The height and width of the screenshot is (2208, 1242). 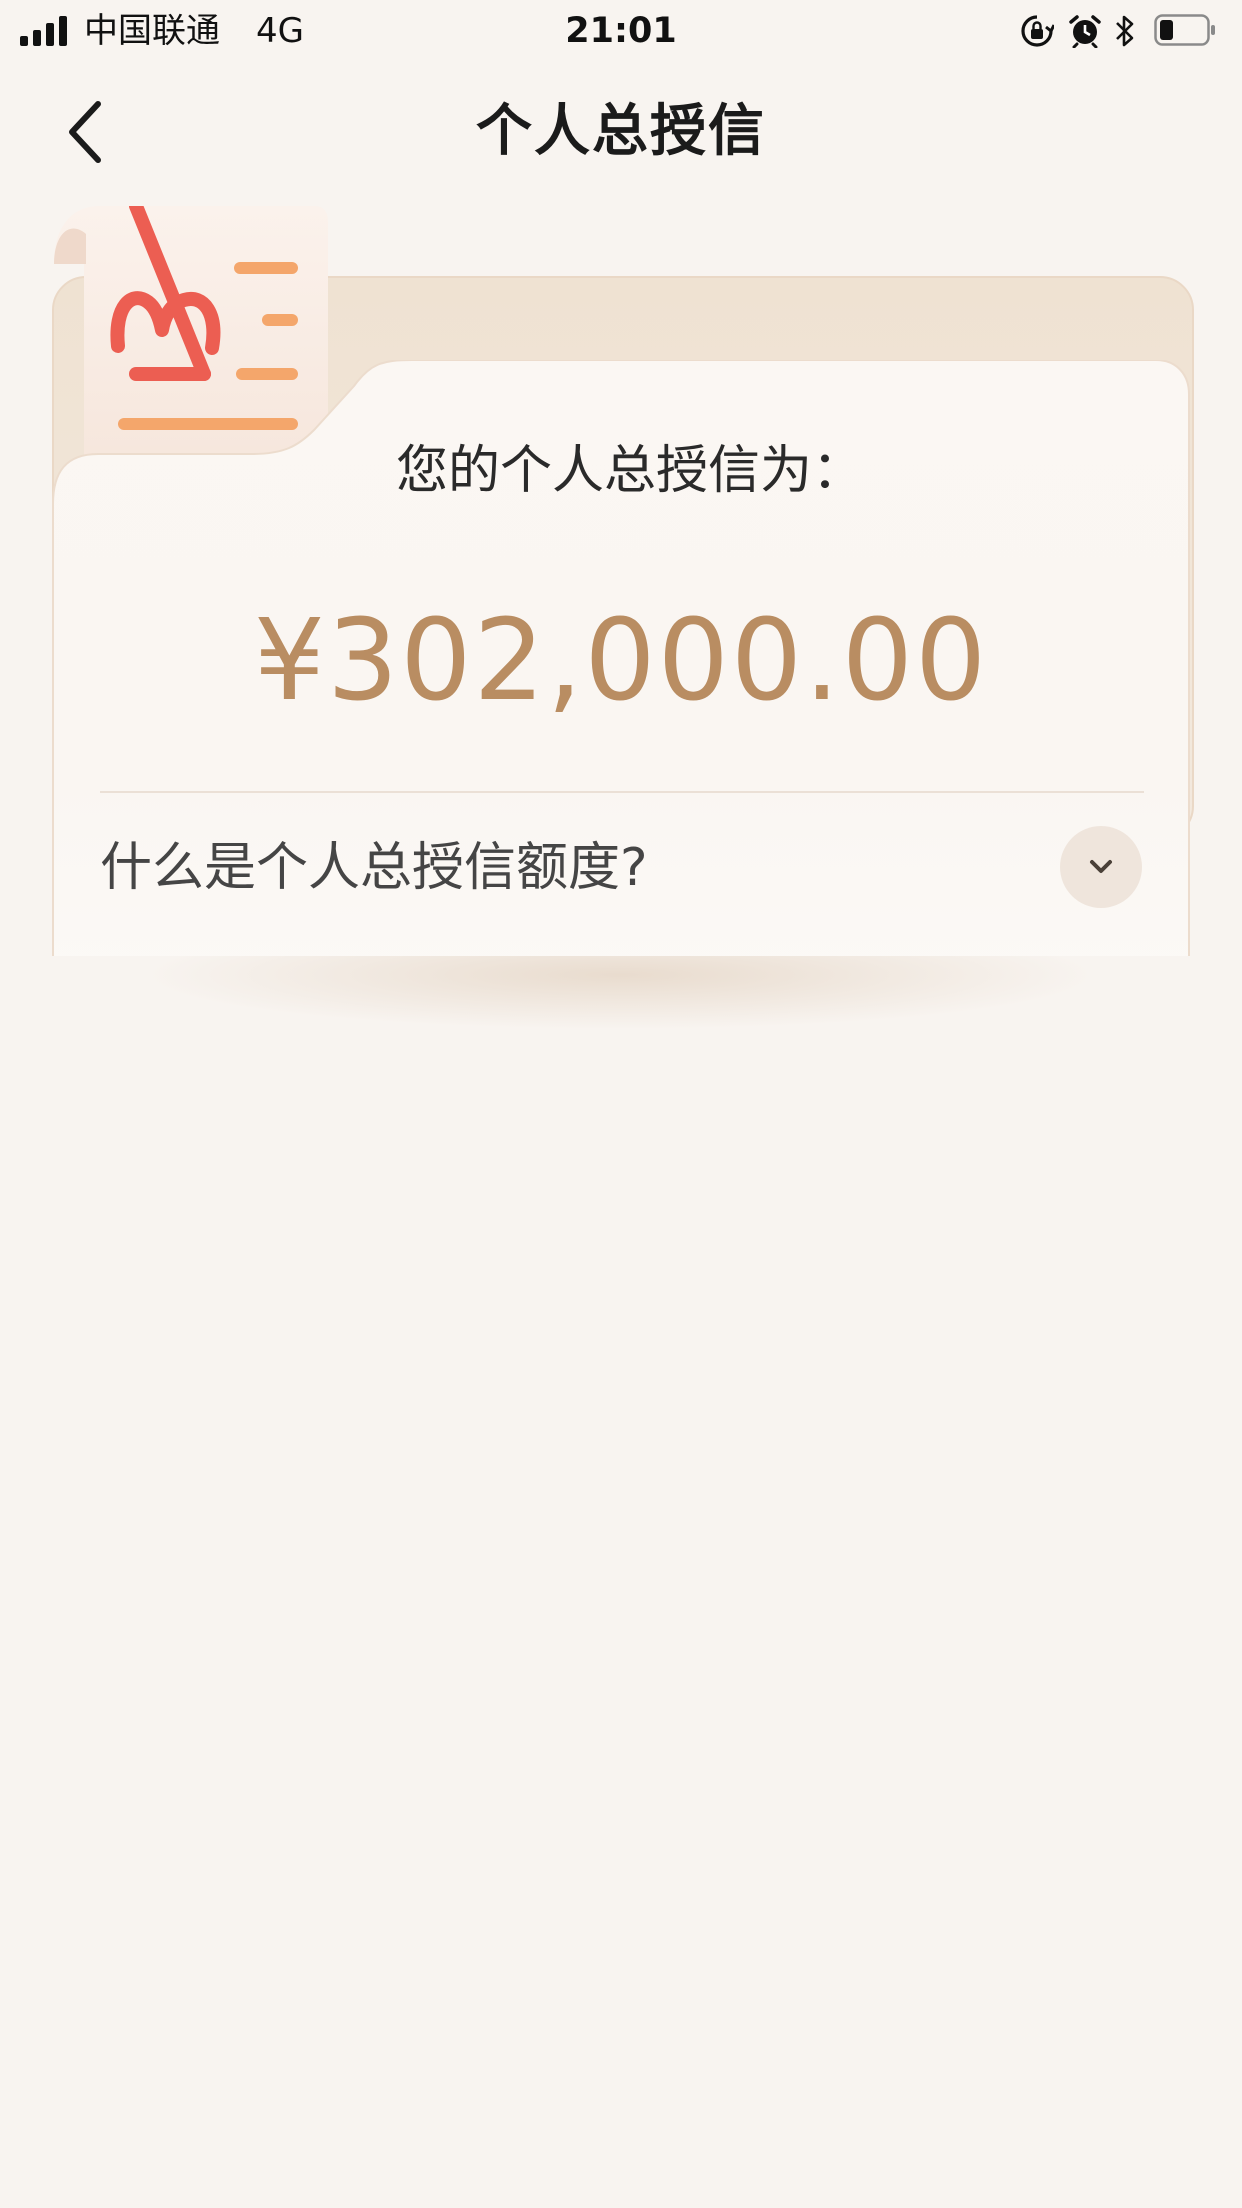 What do you see at coordinates (622, 792) in the screenshot?
I see `divider` at bounding box center [622, 792].